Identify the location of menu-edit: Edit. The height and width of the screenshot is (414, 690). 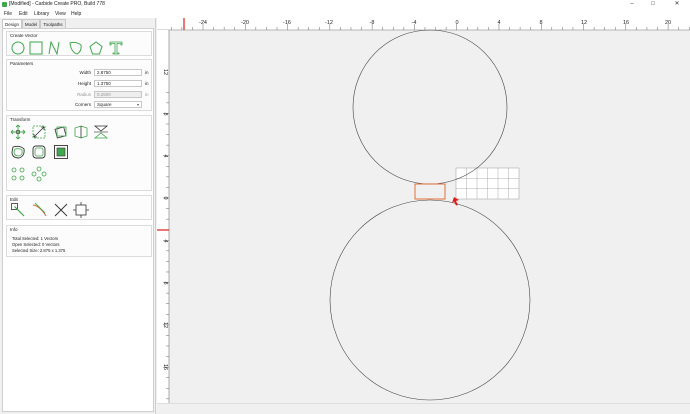
(23, 14).